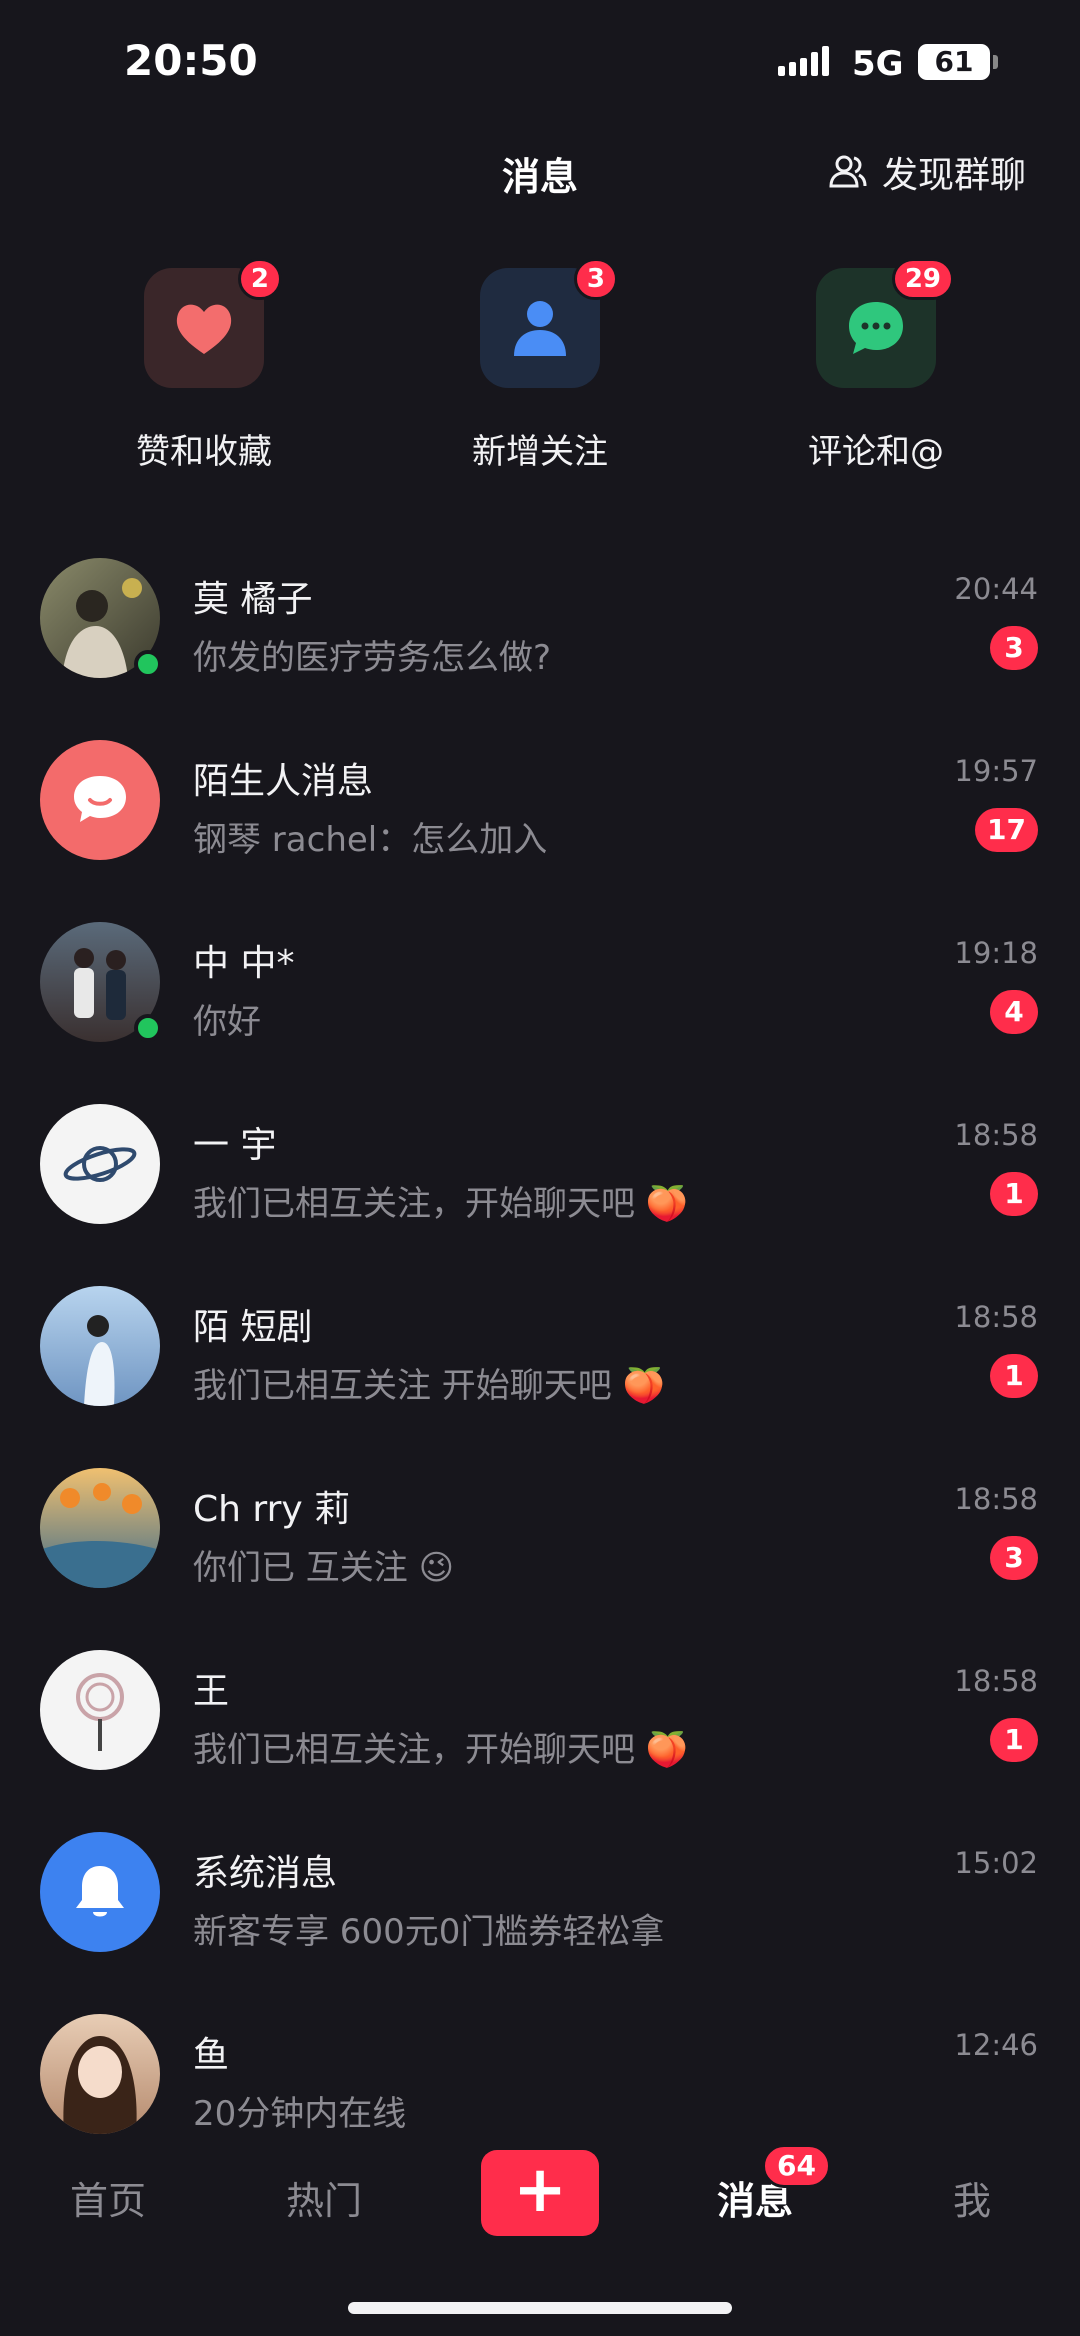  Describe the element at coordinates (540, 60) in the screenshot. I see `status-bar: 20:50 5G 61` at that location.